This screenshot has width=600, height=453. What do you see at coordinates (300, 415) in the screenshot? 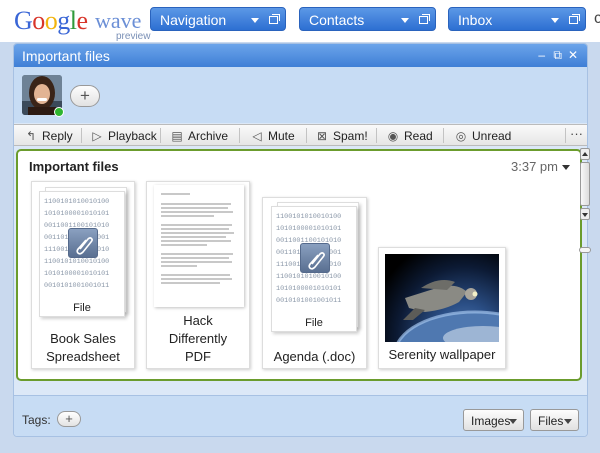
I see `wave-footer: Tags: + Images Files` at bounding box center [300, 415].